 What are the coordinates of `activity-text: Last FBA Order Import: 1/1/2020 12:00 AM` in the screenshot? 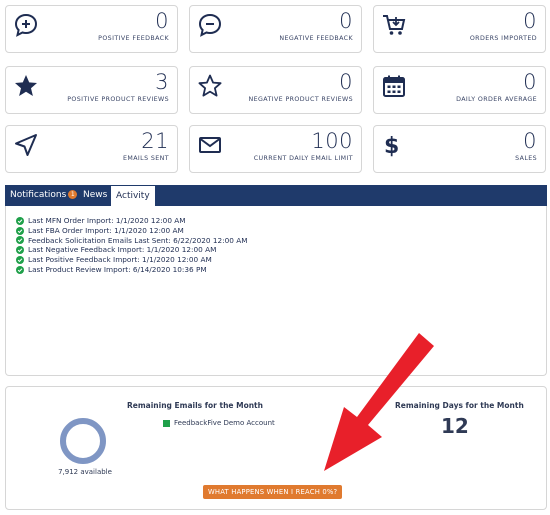 It's located at (106, 230).